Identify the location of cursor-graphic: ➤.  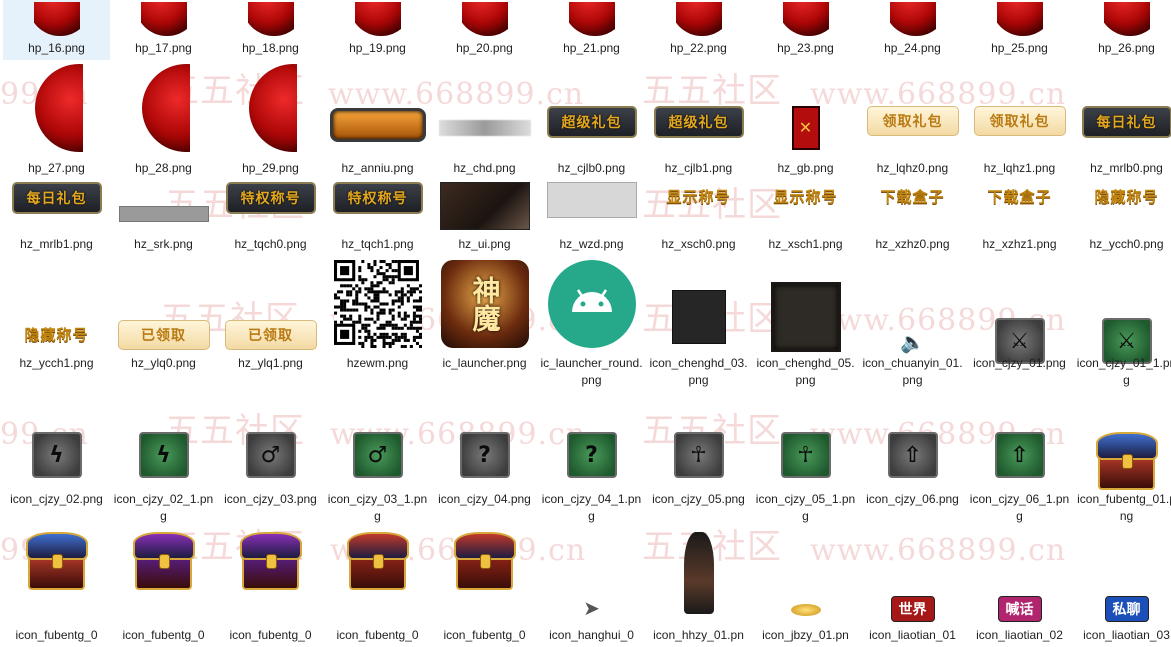
(591, 609).